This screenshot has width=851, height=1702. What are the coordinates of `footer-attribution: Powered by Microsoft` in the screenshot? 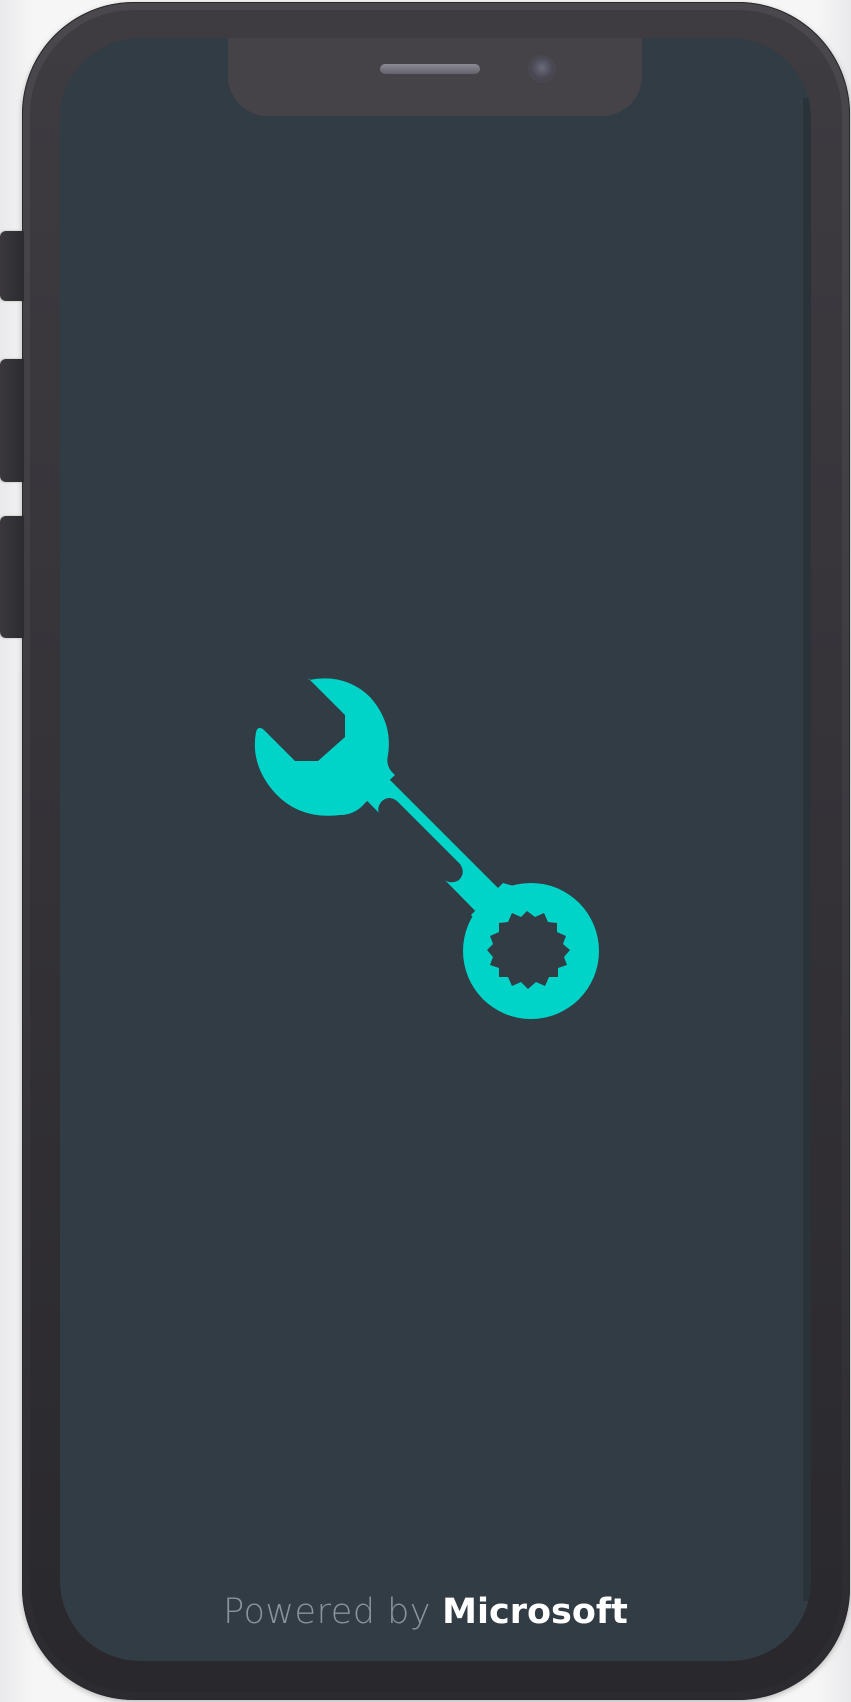 It's located at (425, 1612).